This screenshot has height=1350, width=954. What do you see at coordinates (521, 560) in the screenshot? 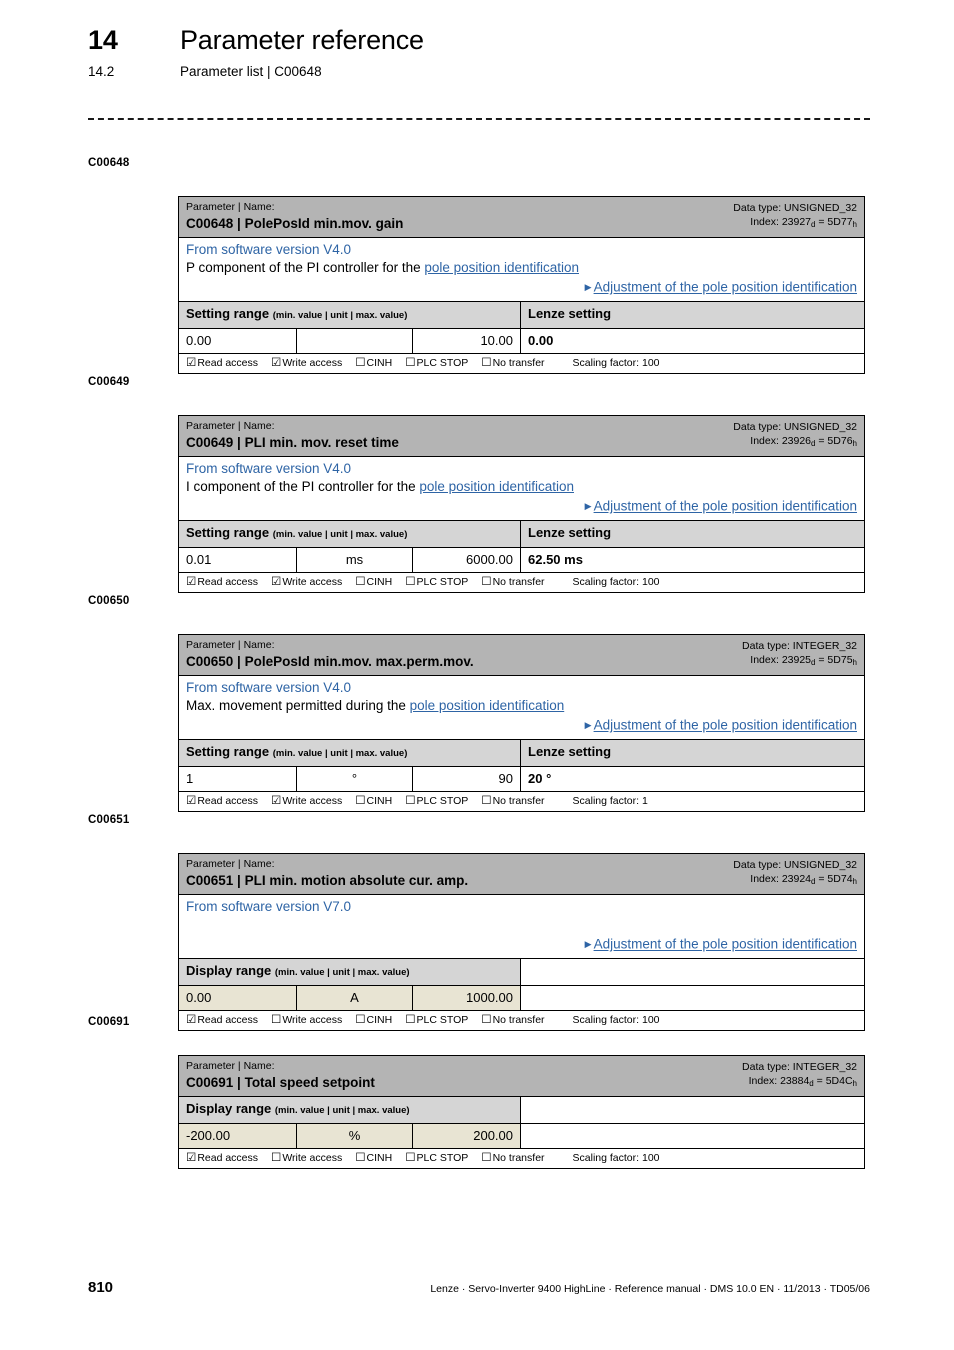
I see `range-values-row: 0.01 ms 6000.00 62.50 ms` at bounding box center [521, 560].